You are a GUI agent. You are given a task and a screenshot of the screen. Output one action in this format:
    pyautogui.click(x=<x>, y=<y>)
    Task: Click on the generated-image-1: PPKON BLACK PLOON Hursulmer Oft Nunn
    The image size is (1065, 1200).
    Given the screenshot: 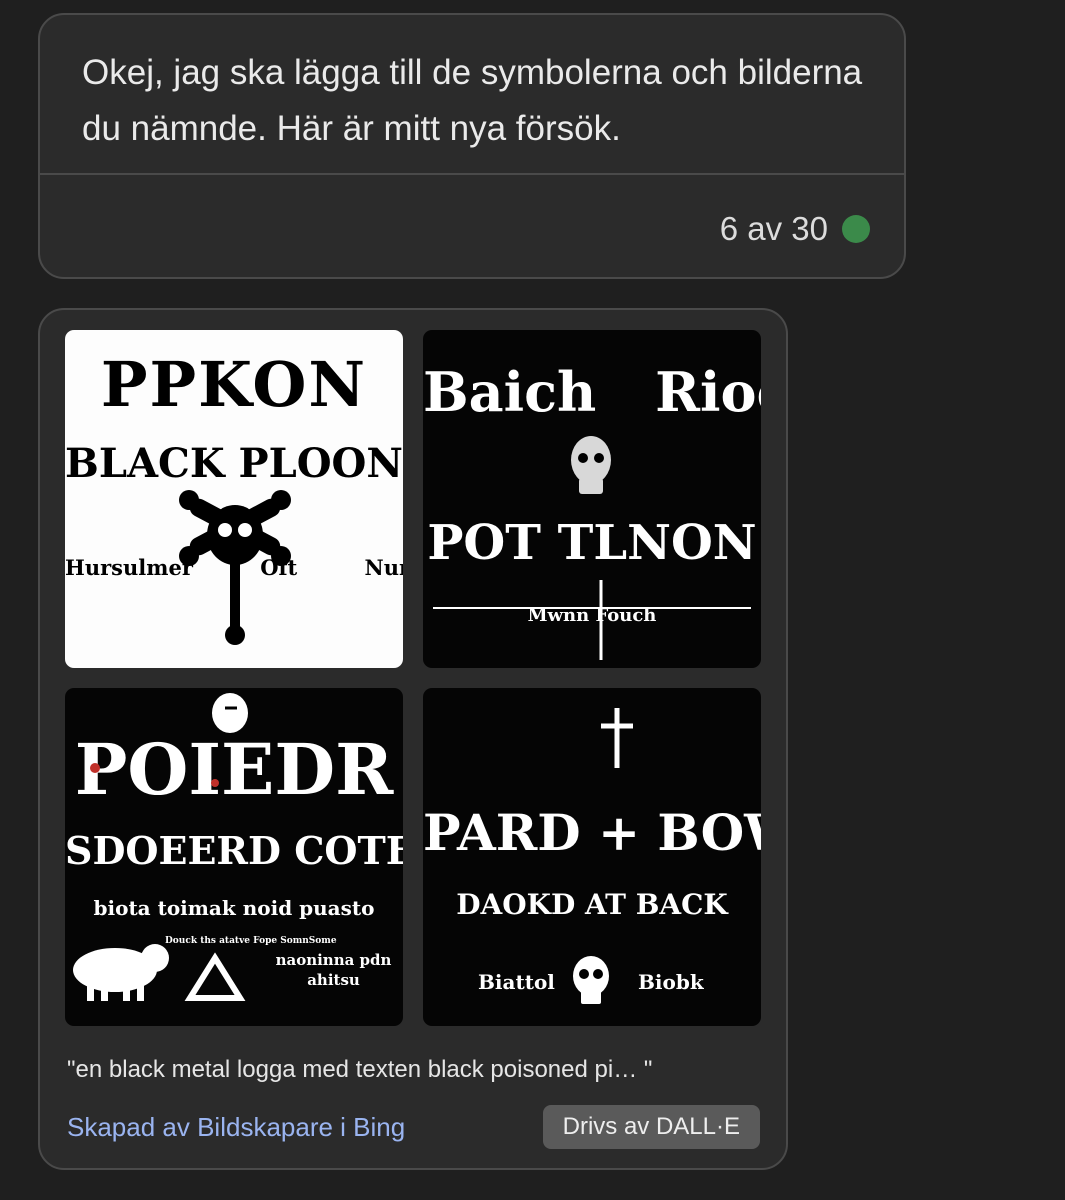 What is the action you would take?
    pyautogui.click(x=234, y=499)
    